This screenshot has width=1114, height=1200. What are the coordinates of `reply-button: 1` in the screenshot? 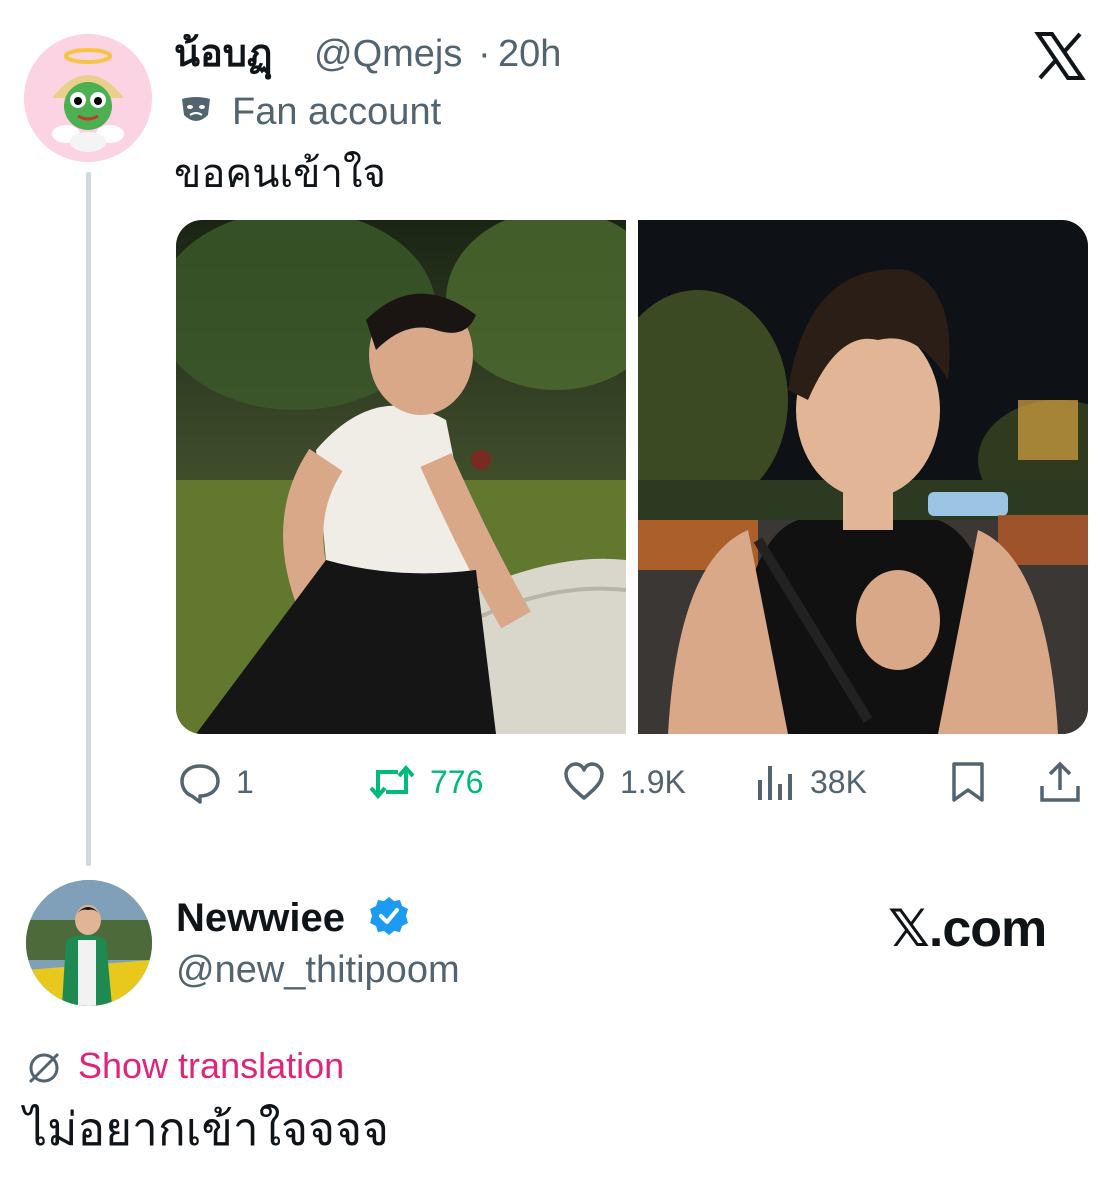 It's located at (216, 782).